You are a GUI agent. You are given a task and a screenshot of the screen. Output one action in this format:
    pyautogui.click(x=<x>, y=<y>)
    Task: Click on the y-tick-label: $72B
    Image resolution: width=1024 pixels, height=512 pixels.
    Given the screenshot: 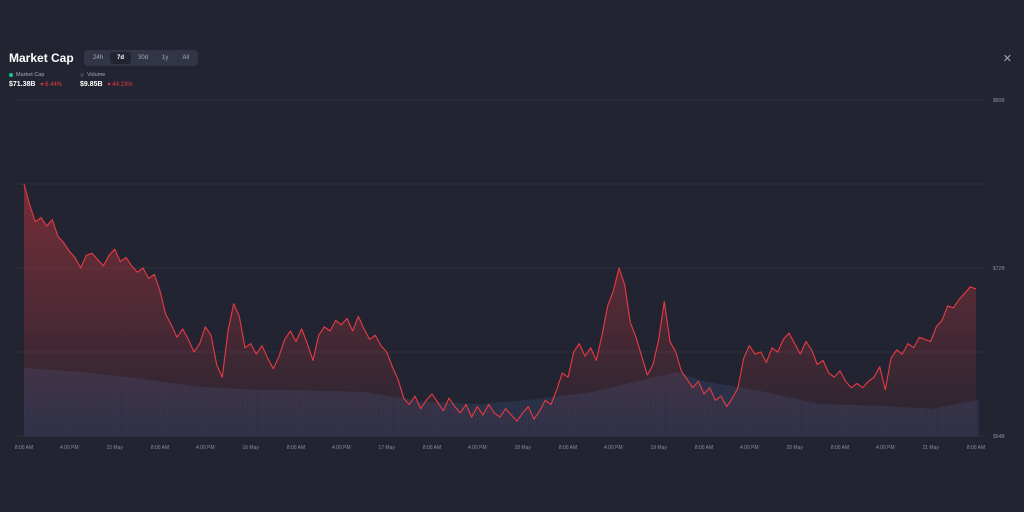 What is the action you would take?
    pyautogui.click(x=999, y=269)
    